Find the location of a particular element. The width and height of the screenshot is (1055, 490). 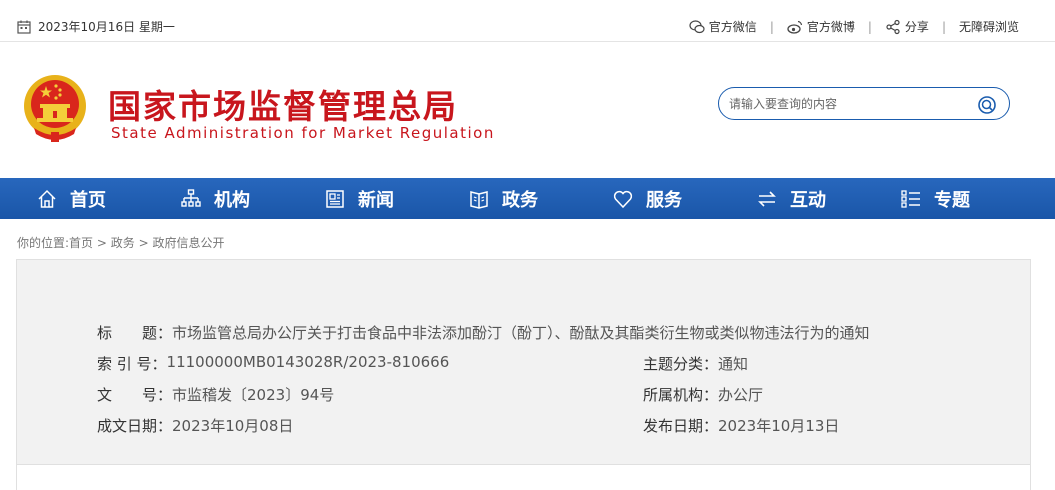

share-link: 分享 is located at coordinates (907, 26).